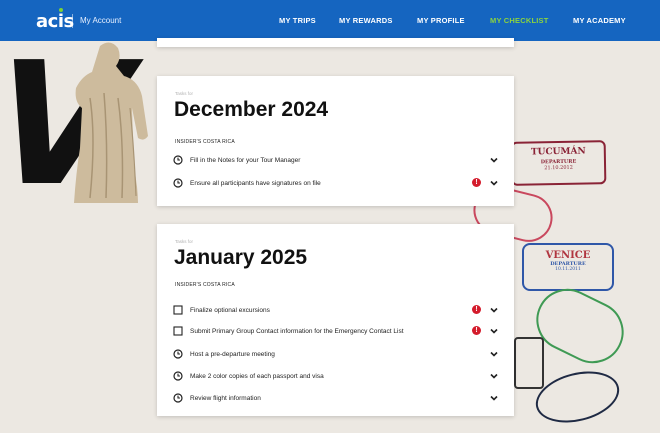 Image resolution: width=660 pixels, height=433 pixels. Describe the element at coordinates (111, 122) in the screenshot. I see `statue-image` at that location.